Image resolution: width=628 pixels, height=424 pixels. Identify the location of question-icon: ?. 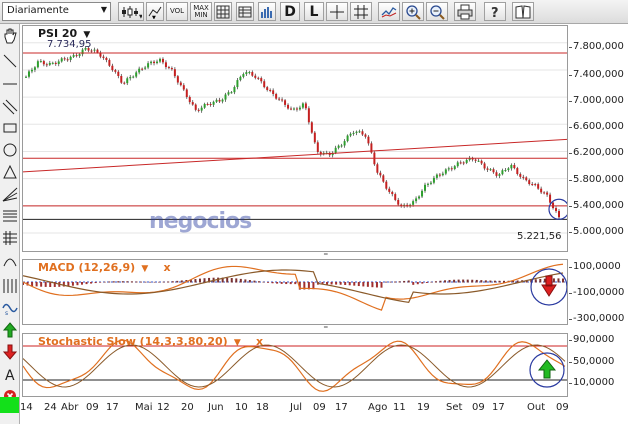
(495, 13).